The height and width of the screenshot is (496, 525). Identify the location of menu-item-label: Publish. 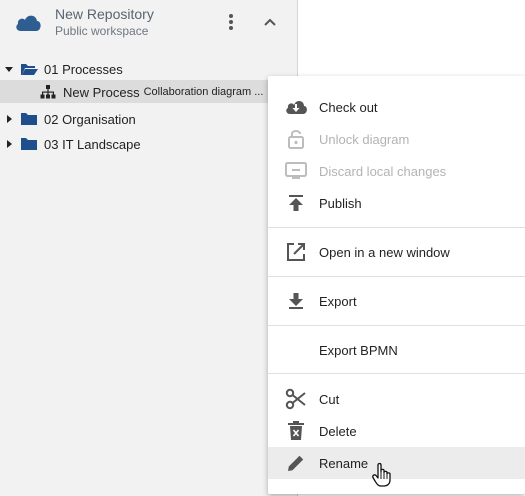
(340, 203).